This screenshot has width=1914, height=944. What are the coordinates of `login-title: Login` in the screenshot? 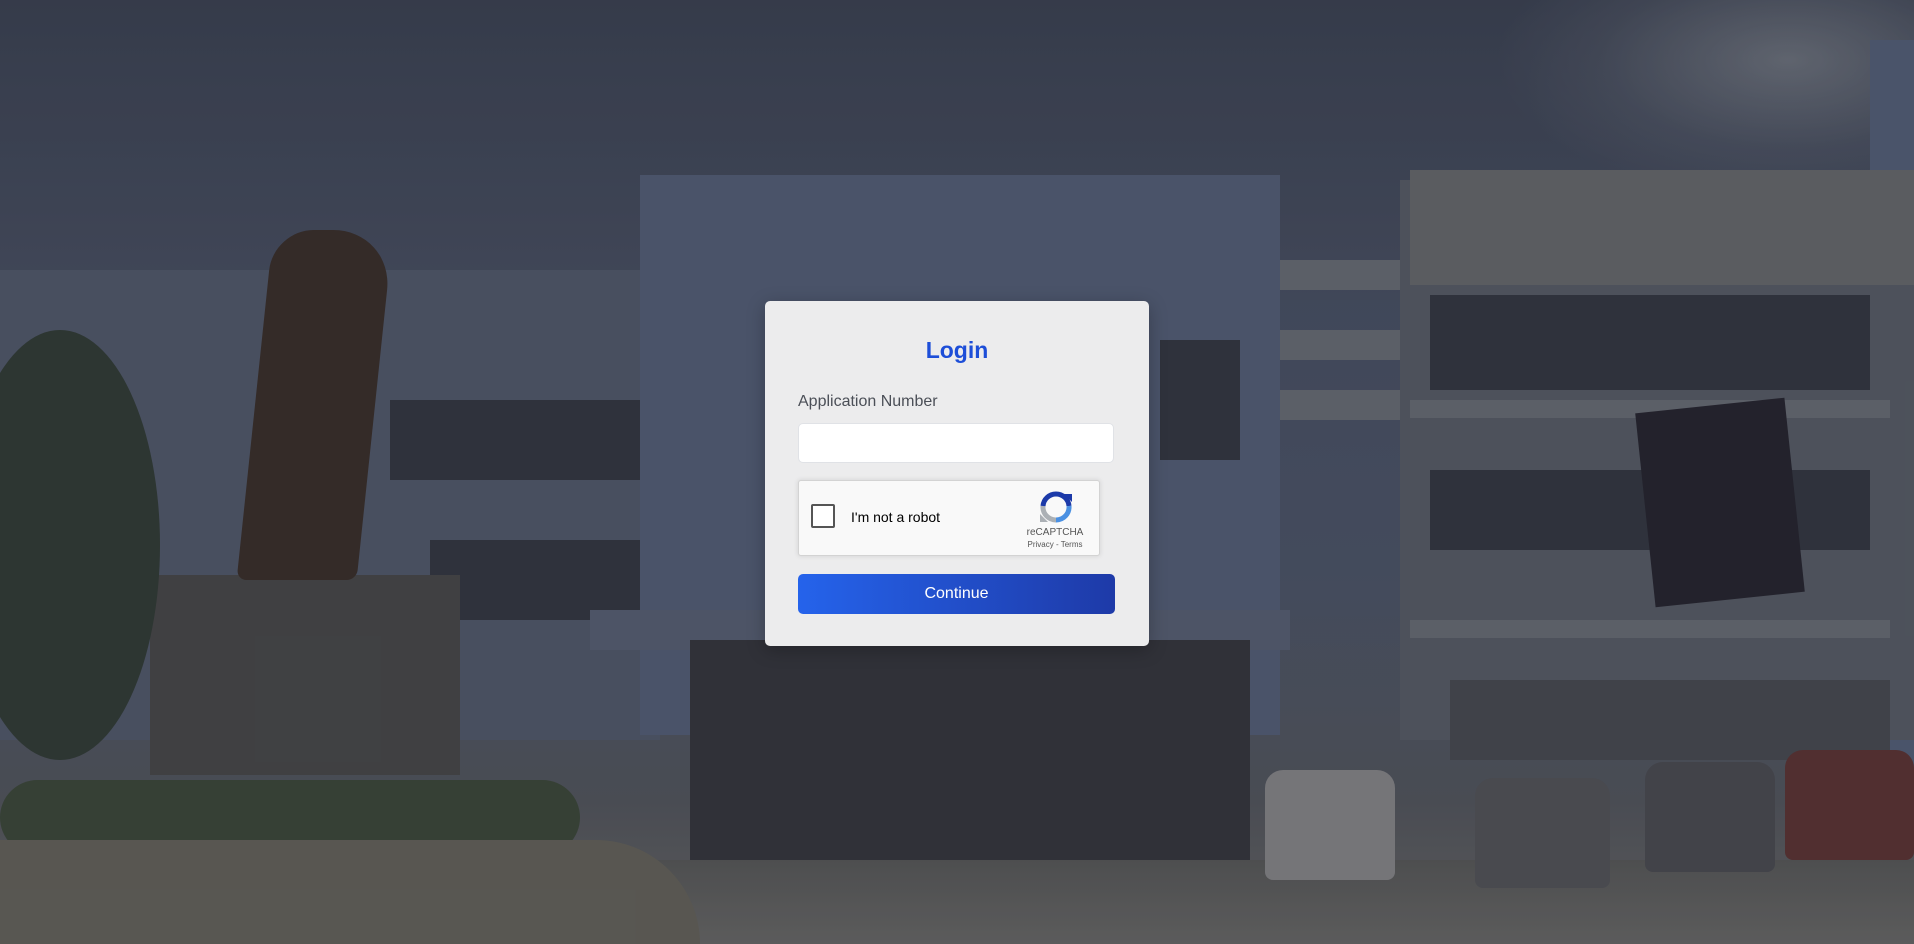 It's located at (957, 350).